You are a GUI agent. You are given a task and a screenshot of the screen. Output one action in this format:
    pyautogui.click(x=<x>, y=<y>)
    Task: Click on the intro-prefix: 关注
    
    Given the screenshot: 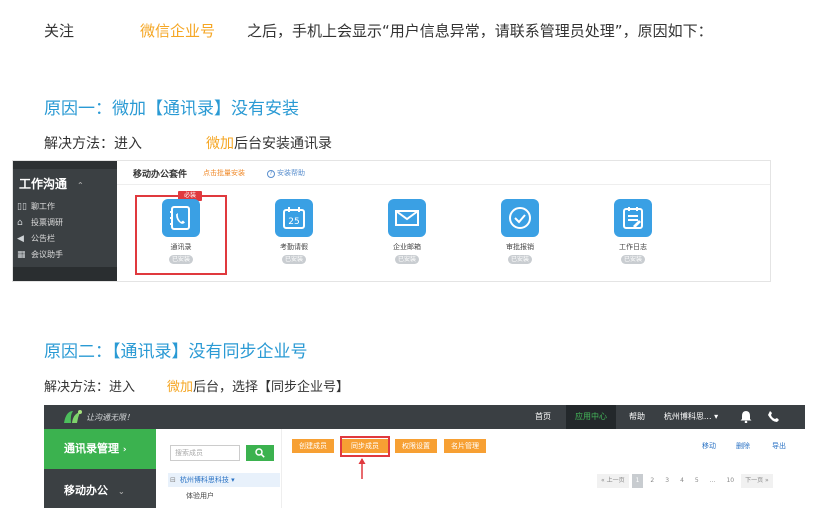 What is the action you would take?
    pyautogui.click(x=59, y=31)
    